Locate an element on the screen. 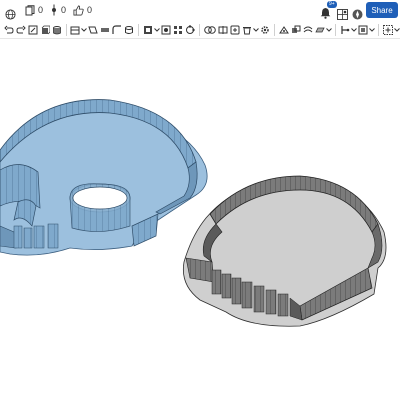  extrude-button is located at coordinates (45, 30).